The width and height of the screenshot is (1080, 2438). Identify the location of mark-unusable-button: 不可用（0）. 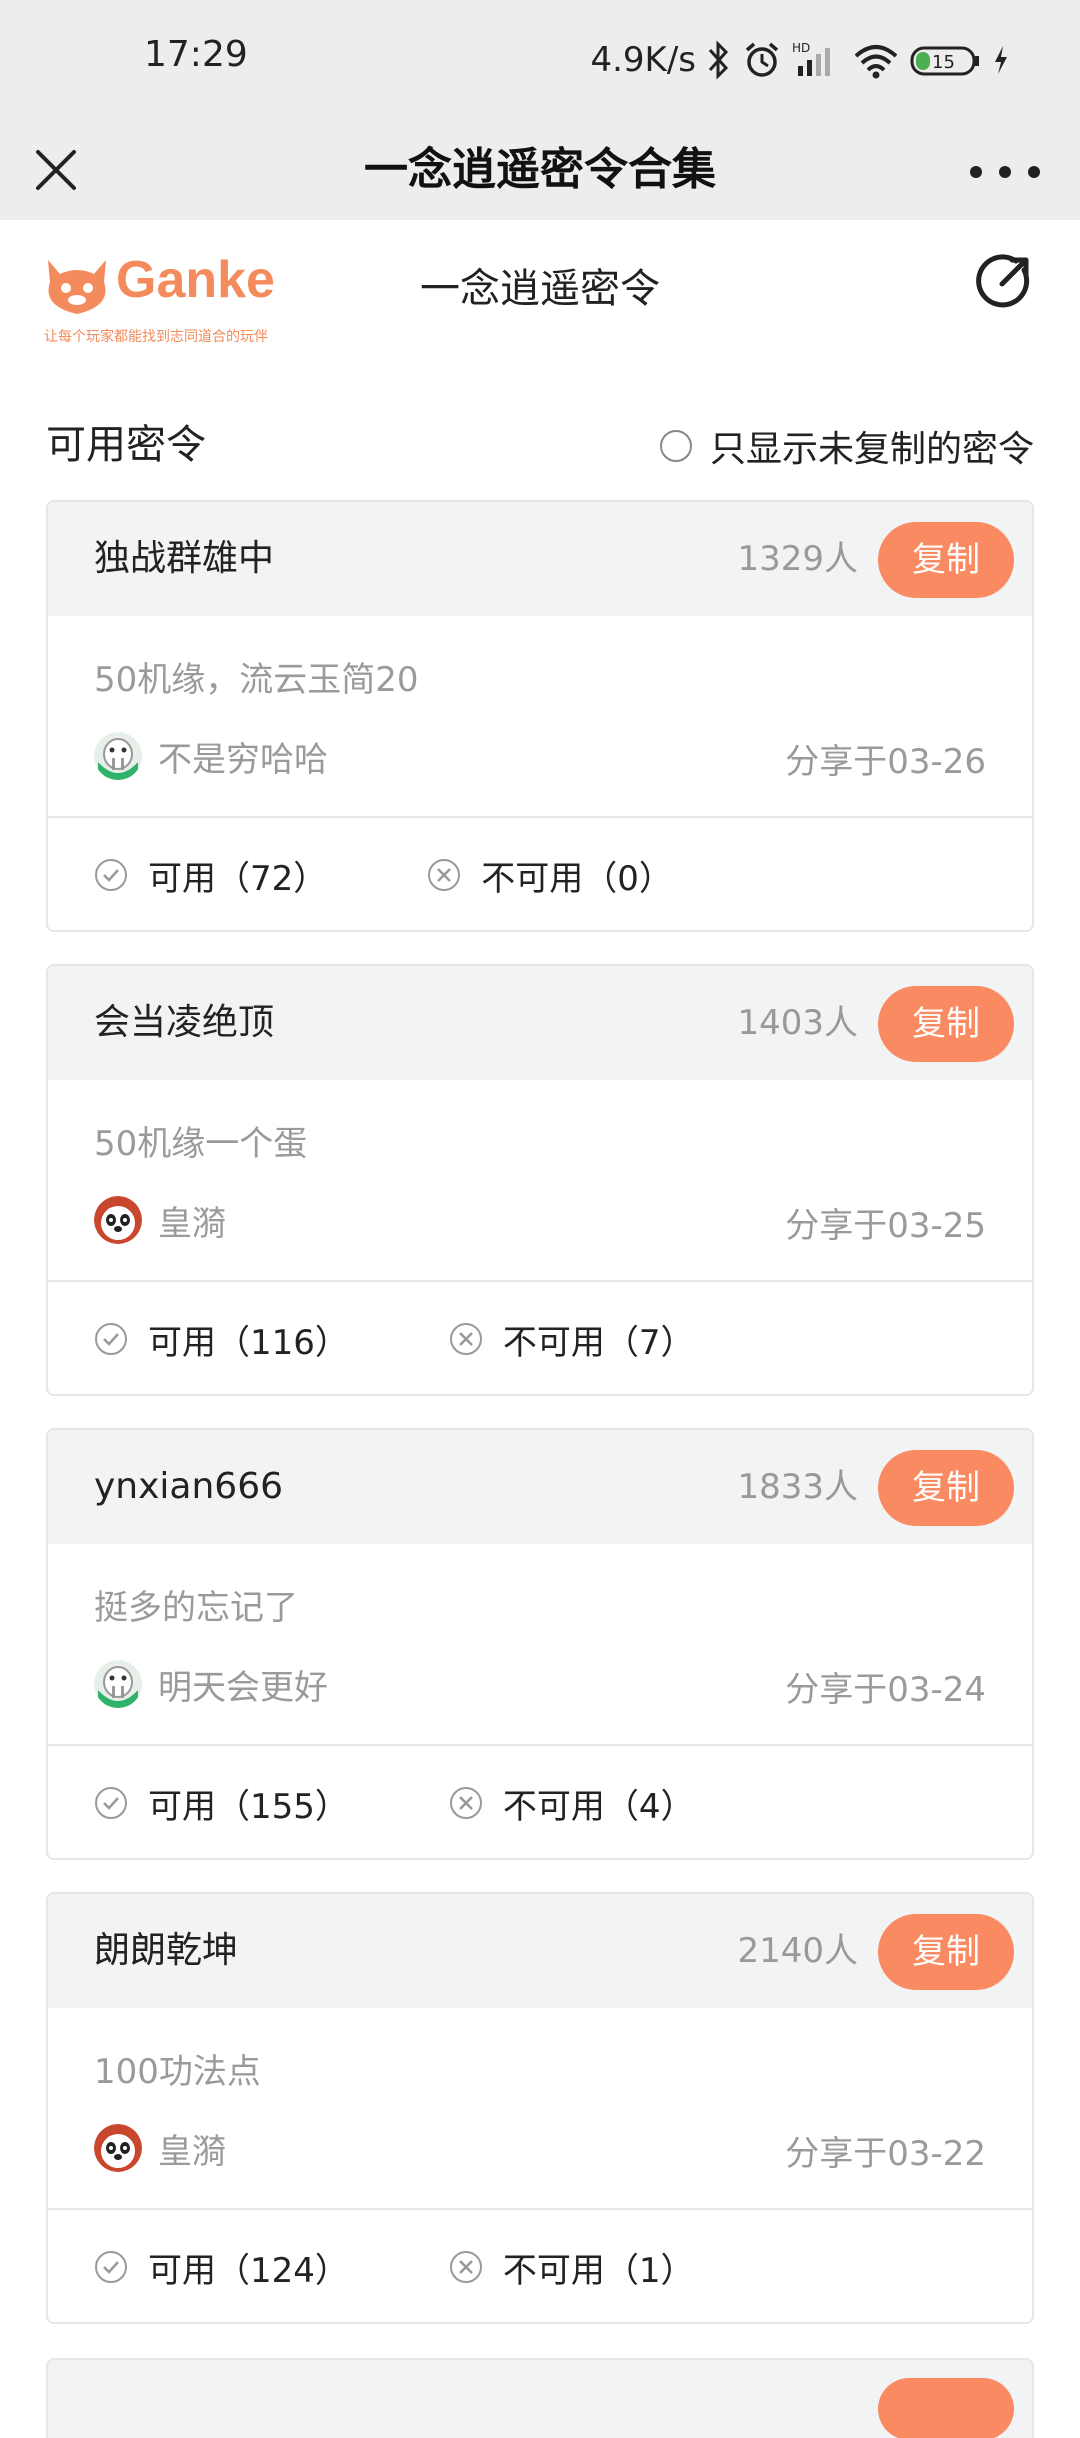
(550, 875).